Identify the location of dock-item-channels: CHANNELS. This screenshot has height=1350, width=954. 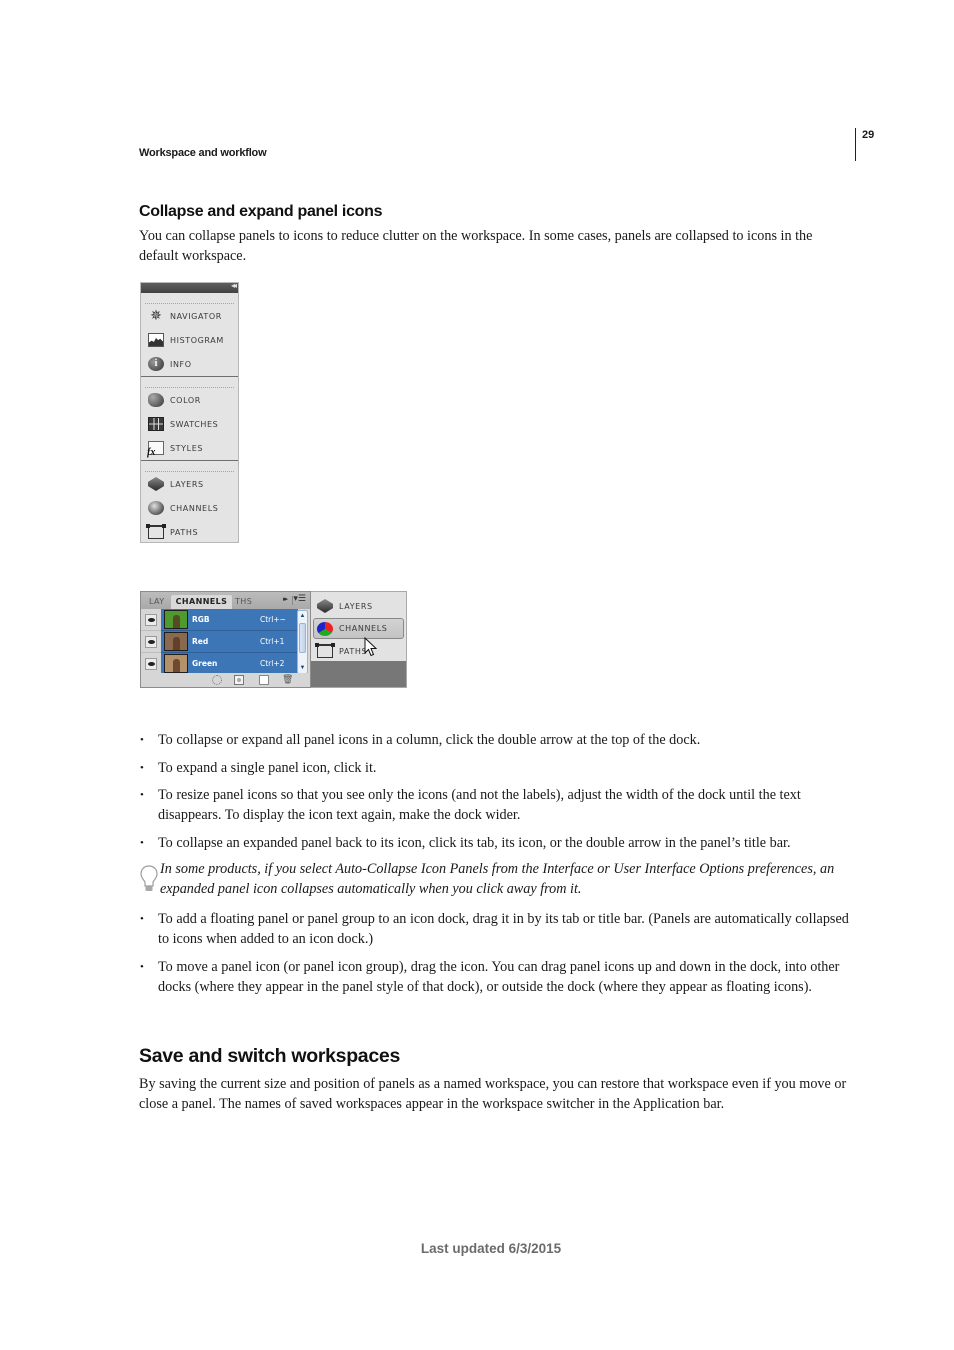
(189, 508).